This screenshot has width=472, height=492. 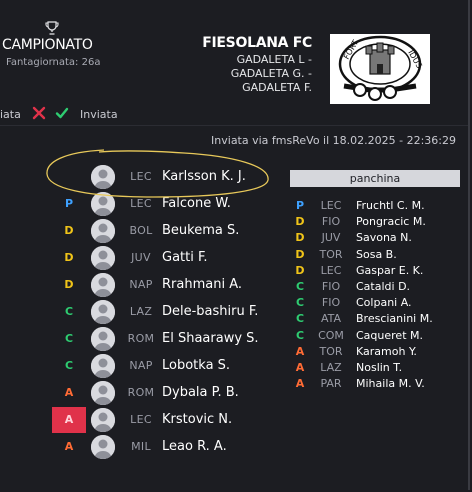 I want to click on bench-row: D TOR Sosa B., so click(x=379, y=255).